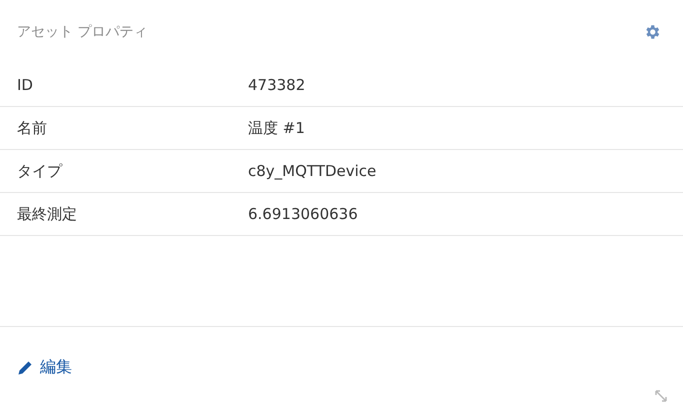  What do you see at coordinates (32, 128) in the screenshot?
I see `property-label: 名前` at bounding box center [32, 128].